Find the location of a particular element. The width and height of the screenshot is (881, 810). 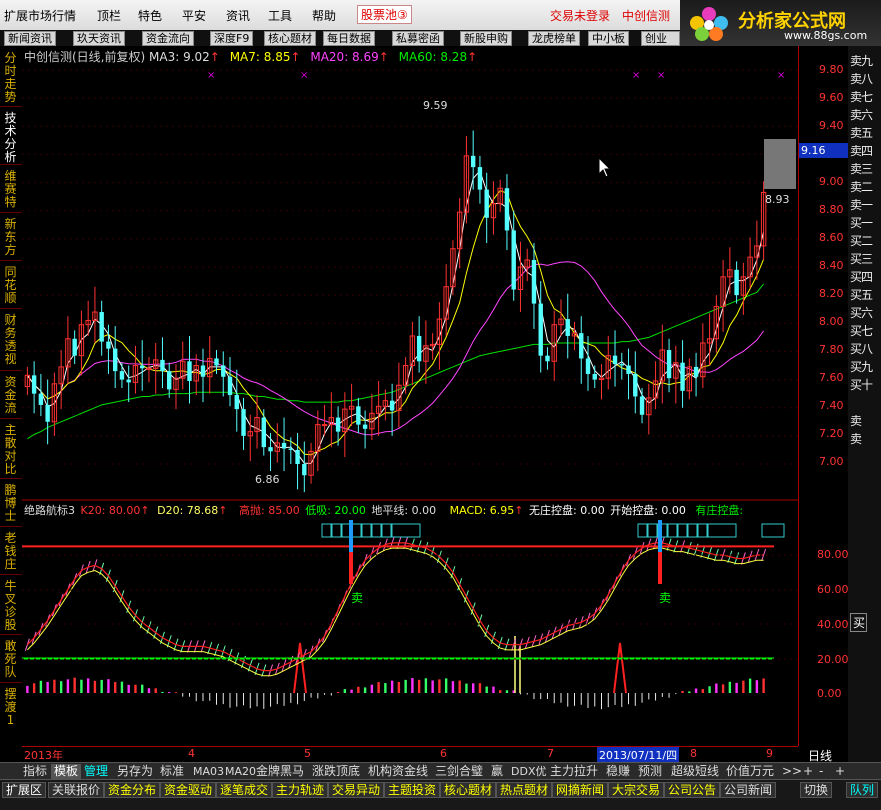

tab-manage: 管理 is located at coordinates (96, 771).